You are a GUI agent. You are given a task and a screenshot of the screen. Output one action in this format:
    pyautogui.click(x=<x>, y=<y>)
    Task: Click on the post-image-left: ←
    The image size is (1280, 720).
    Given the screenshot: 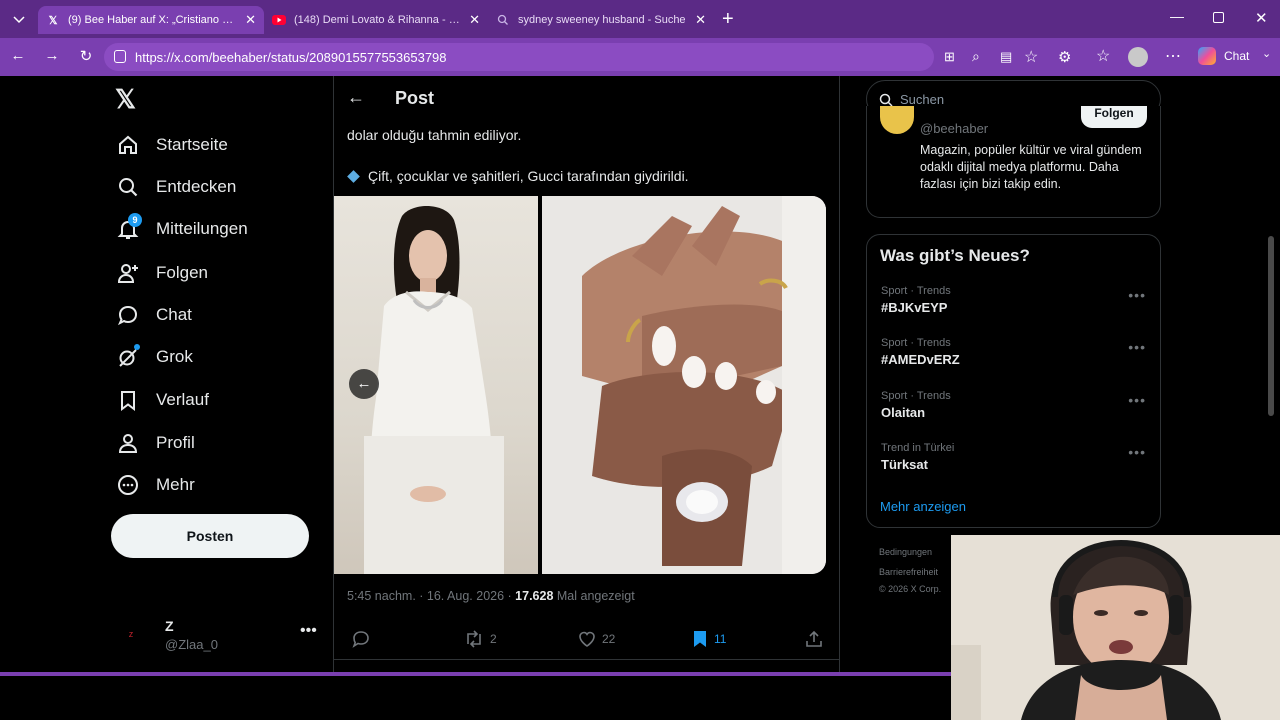 What is the action you would take?
    pyautogui.click(x=436, y=385)
    